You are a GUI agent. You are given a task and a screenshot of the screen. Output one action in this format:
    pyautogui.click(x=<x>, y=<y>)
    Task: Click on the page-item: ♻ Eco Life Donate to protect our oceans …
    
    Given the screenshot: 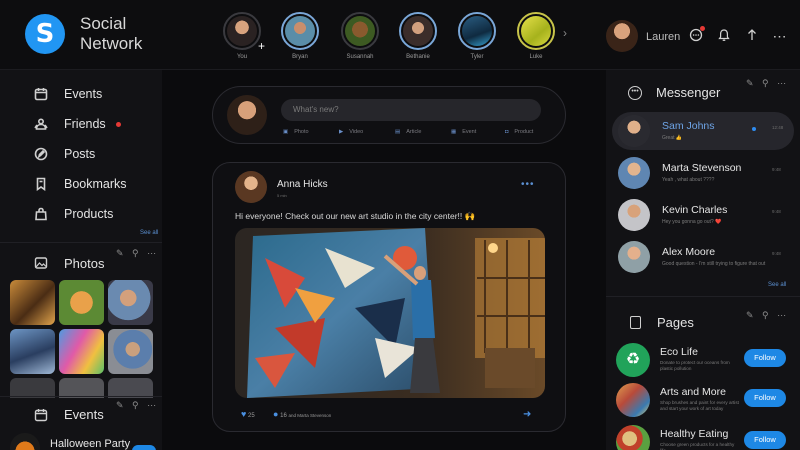 What is the action you would take?
    pyautogui.click(x=706, y=361)
    